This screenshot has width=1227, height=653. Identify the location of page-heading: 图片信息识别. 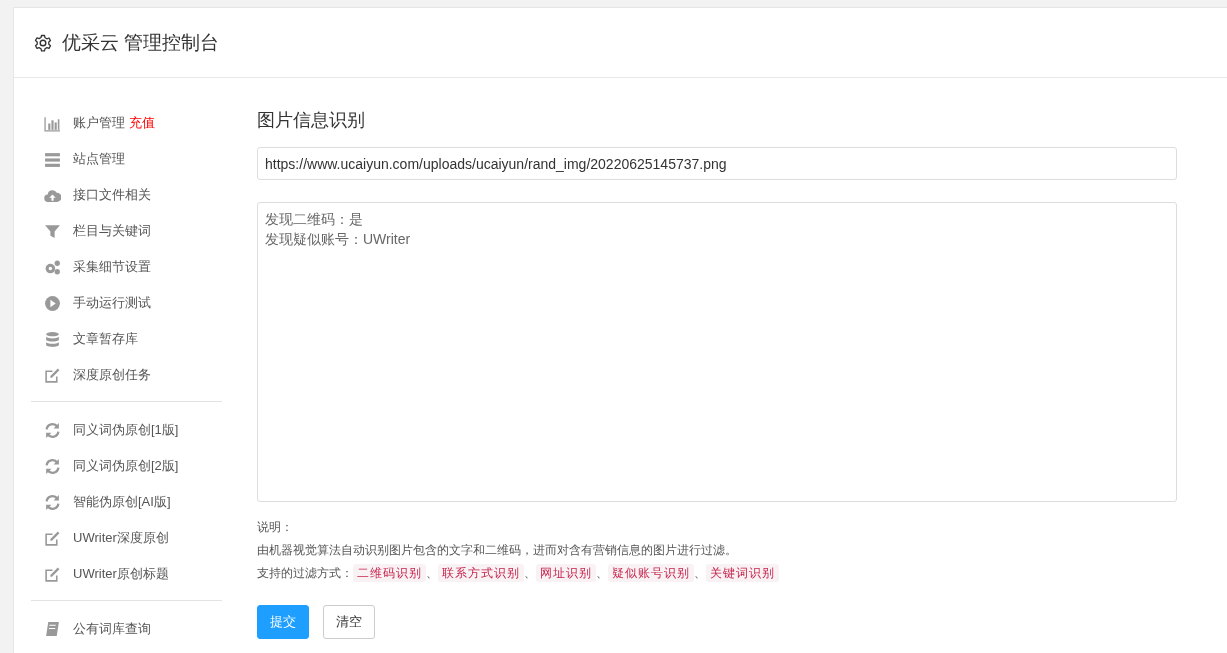
(311, 120).